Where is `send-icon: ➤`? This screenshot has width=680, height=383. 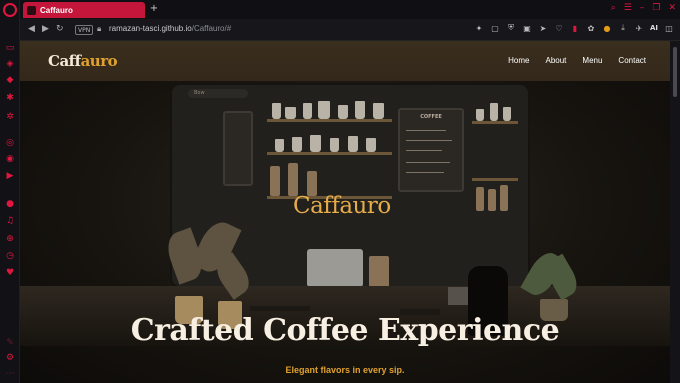 send-icon: ➤ is located at coordinates (543, 28).